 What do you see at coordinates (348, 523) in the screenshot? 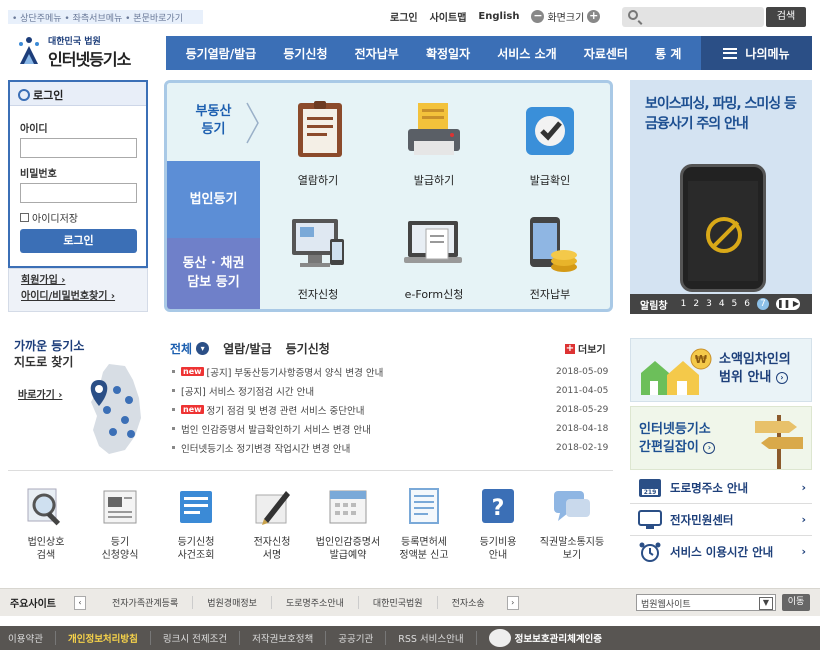
I see `quick-seal-reservation: 법인인감증명서 발급예약` at bounding box center [348, 523].